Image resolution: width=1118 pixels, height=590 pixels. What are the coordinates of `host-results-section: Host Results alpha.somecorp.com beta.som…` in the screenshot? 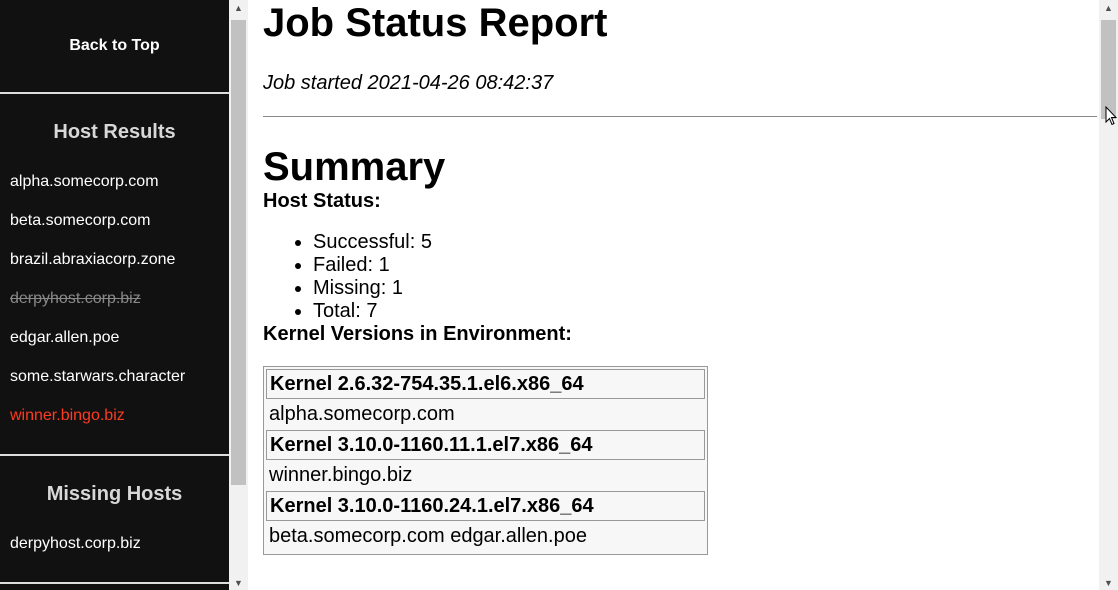 It's located at (114, 275).